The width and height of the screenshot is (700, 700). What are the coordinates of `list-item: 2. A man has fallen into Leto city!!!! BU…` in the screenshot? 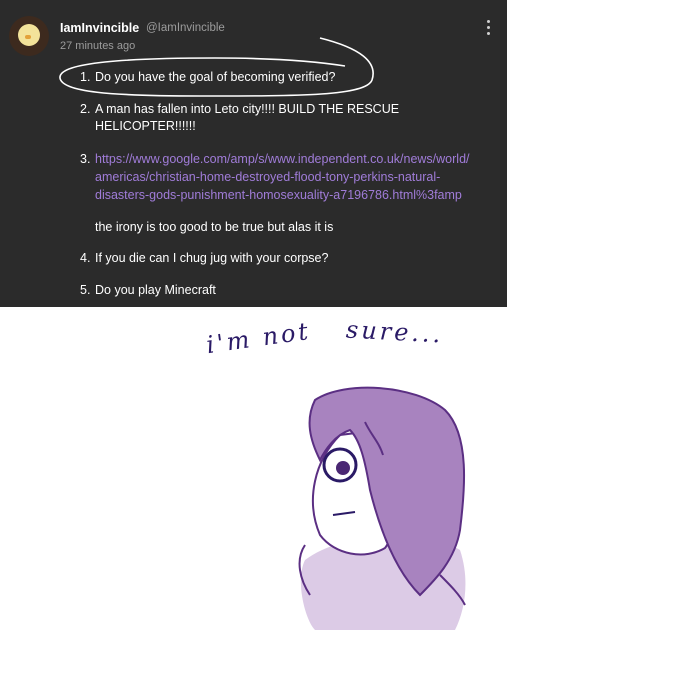 It's located at (240, 109).